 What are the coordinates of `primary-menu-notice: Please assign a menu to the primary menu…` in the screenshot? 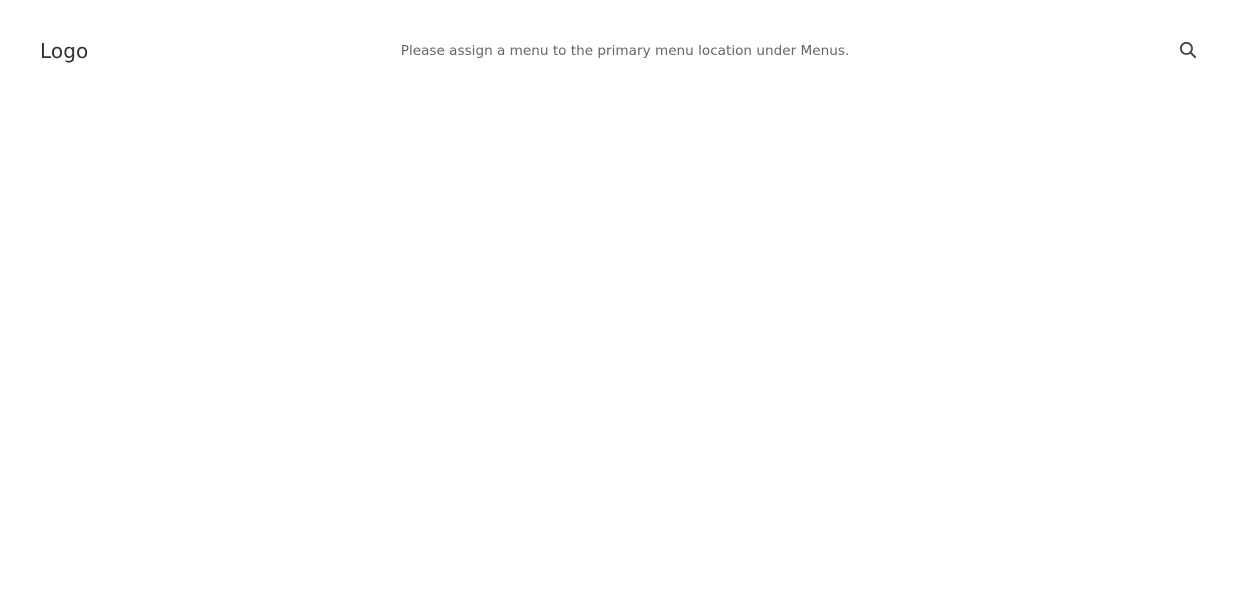 It's located at (625, 51).